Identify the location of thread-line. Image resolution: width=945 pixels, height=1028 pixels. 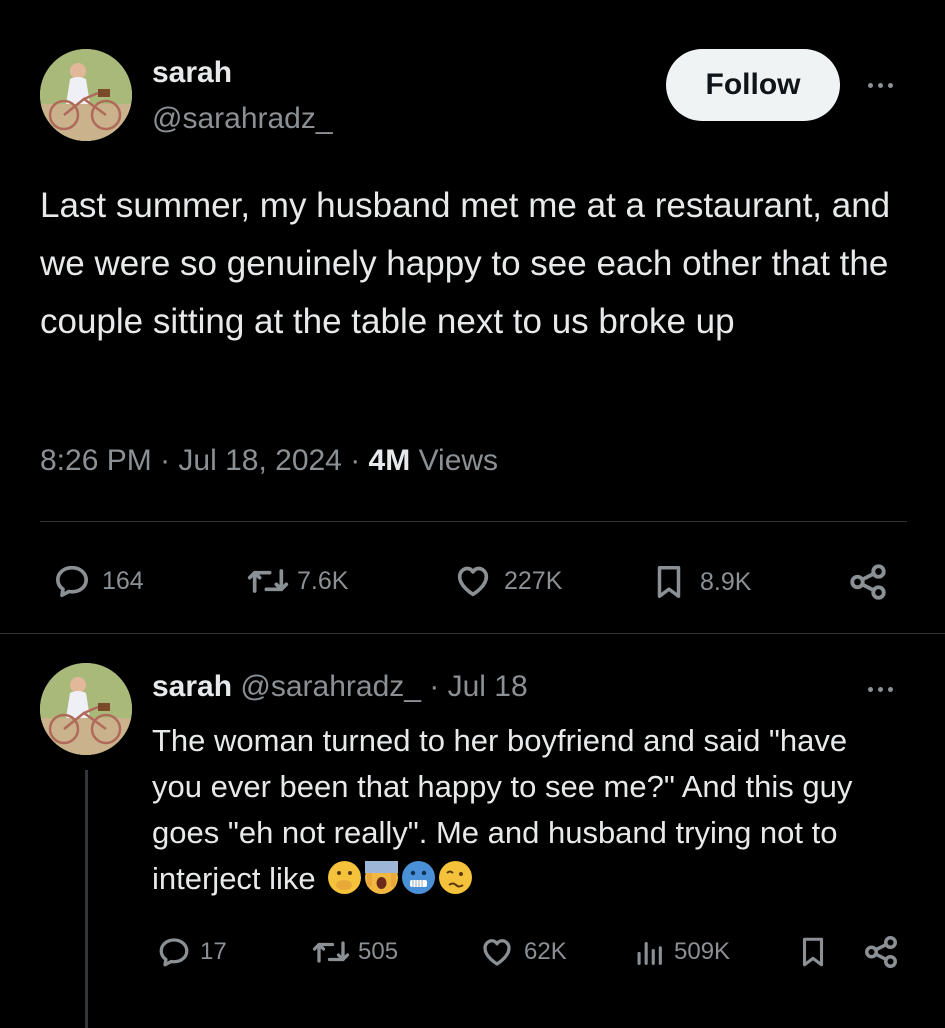
(86, 899).